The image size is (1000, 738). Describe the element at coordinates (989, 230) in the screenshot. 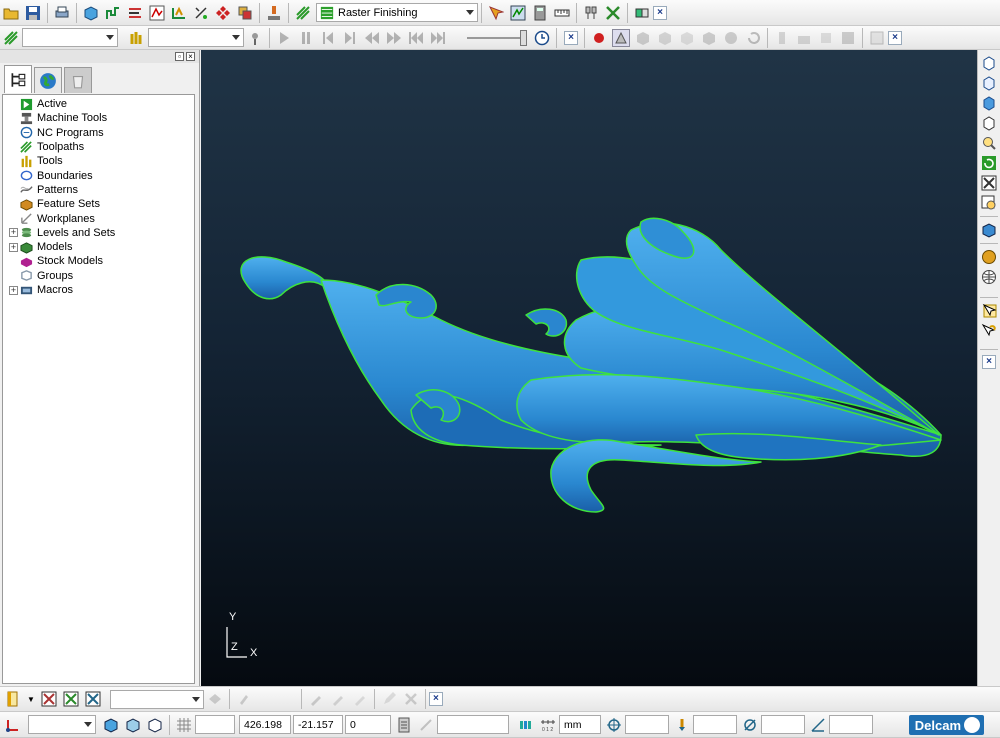

I see `shaded-view-icon` at that location.